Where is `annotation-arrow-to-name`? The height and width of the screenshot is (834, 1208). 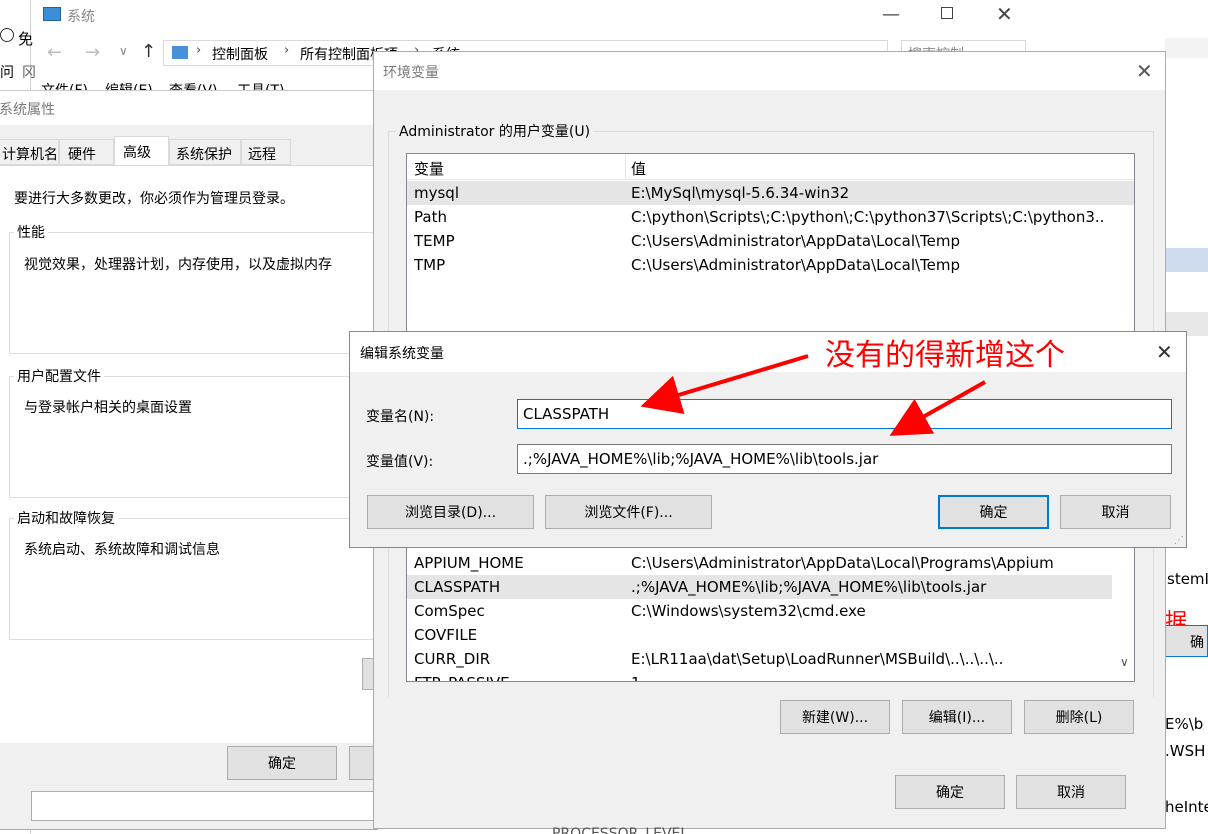
annotation-arrow-to-name is located at coordinates (724, 384).